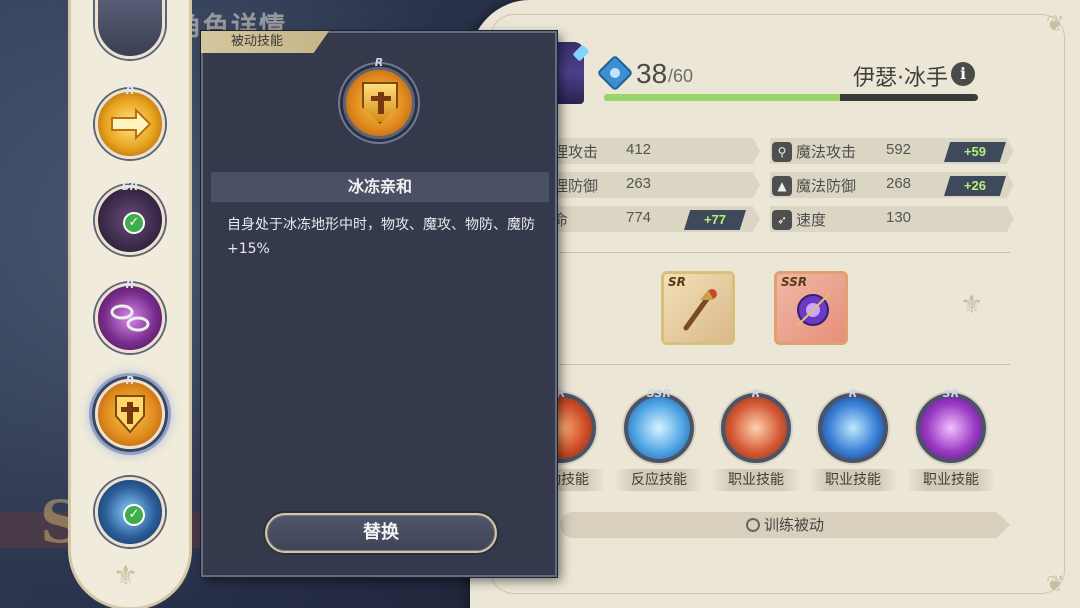  Describe the element at coordinates (756, 425) in the screenshot. I see `skill-slot-class-1: R` at that location.